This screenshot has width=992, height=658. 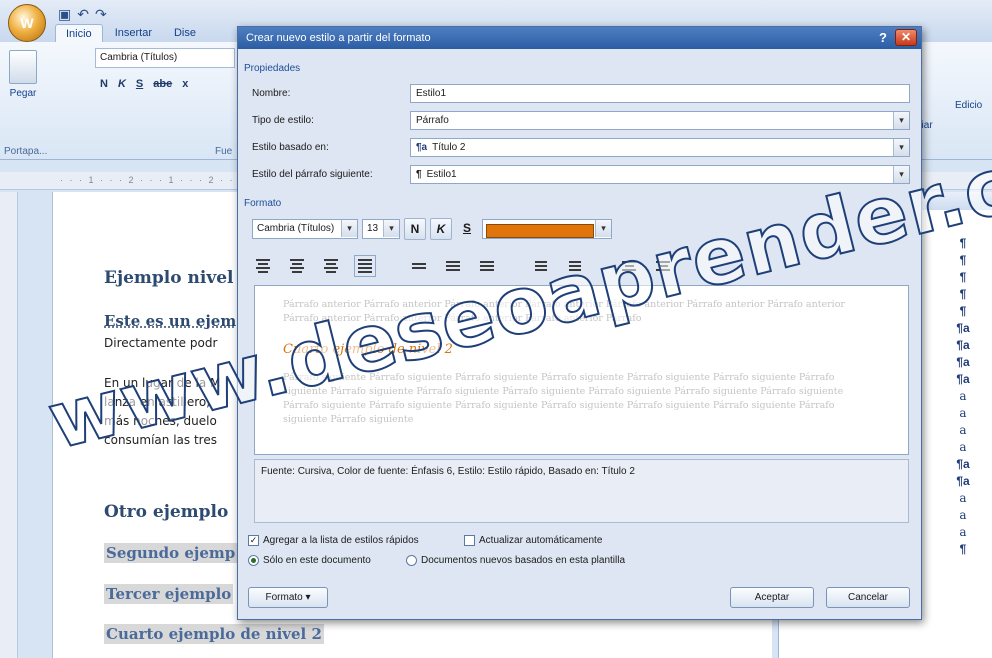 What do you see at coordinates (165, 58) in the screenshot?
I see `ribbon-font-name: Cambria (Títulos)` at bounding box center [165, 58].